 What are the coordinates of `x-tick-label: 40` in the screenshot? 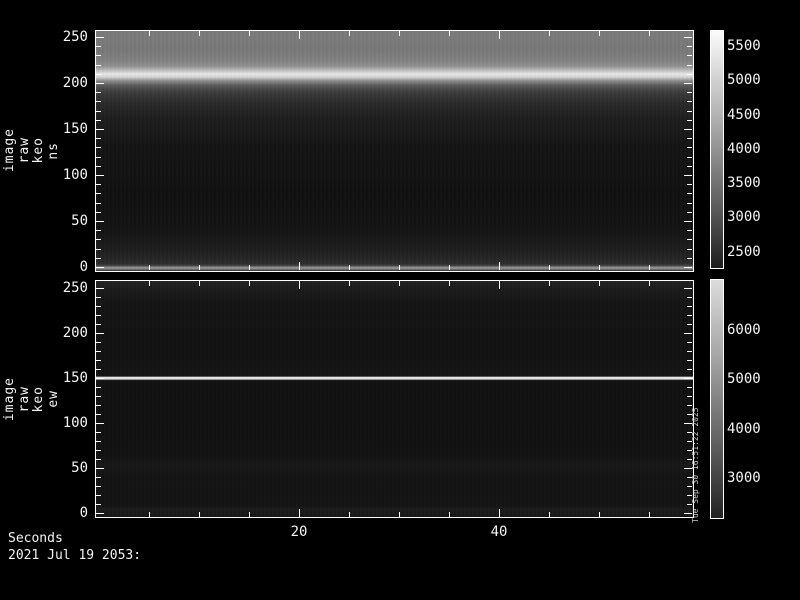 It's located at (499, 532).